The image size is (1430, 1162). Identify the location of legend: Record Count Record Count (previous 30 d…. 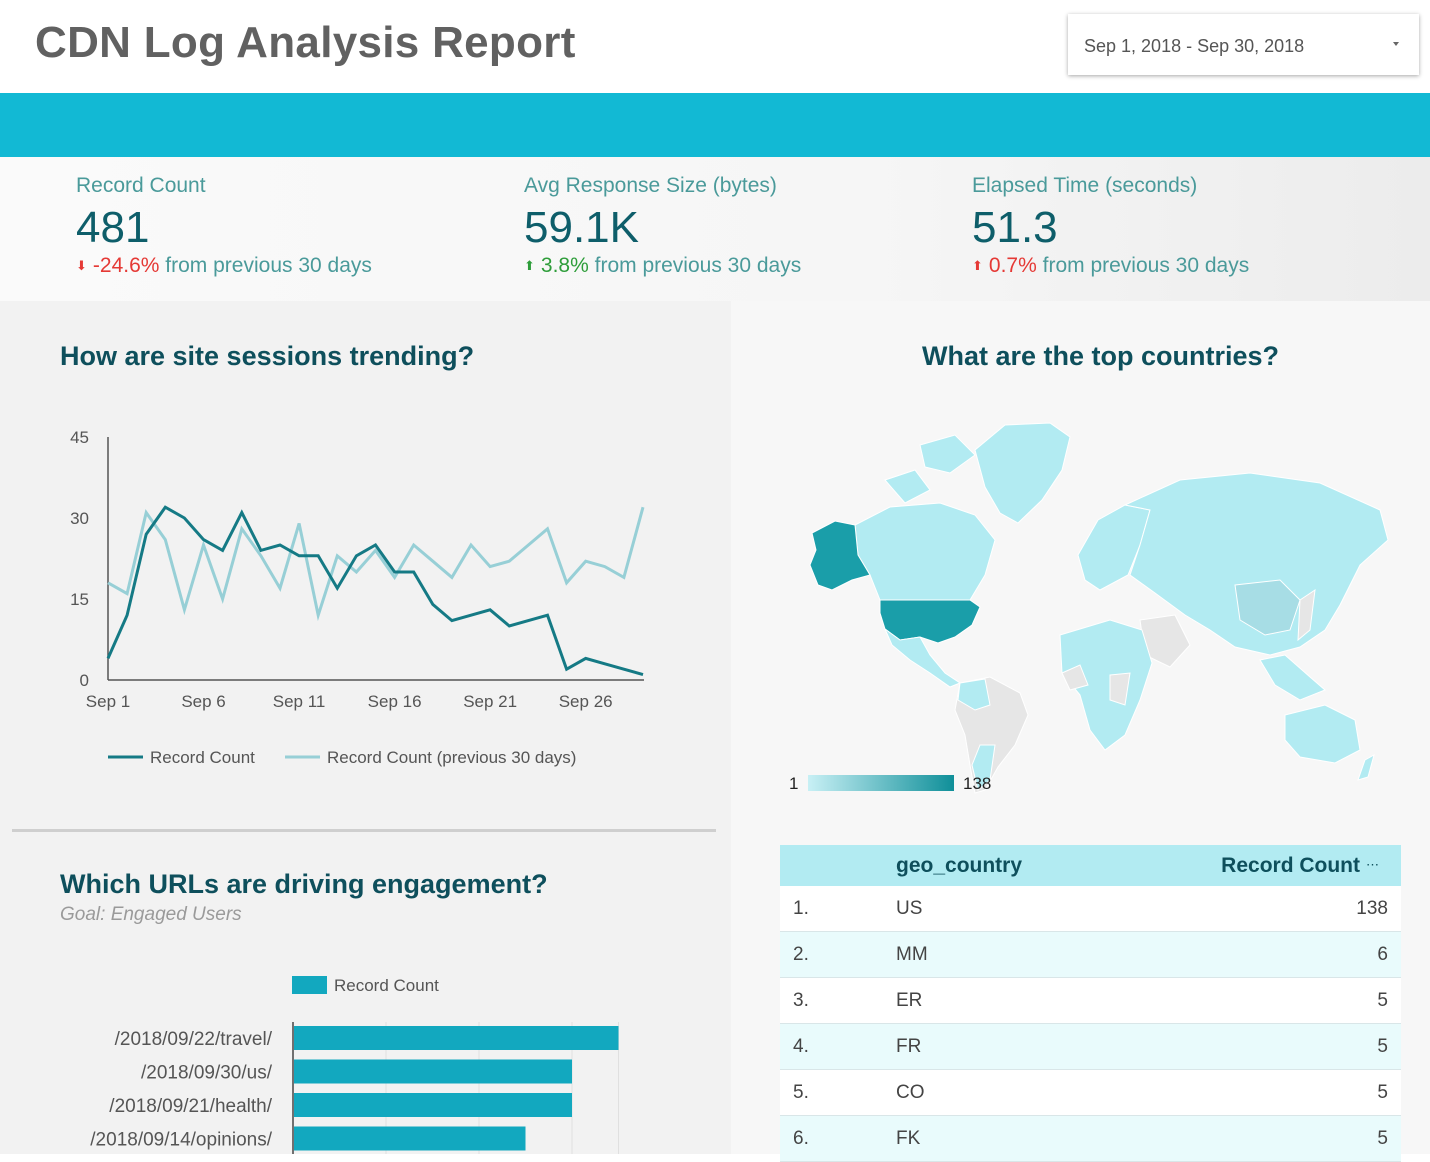
(342, 757).